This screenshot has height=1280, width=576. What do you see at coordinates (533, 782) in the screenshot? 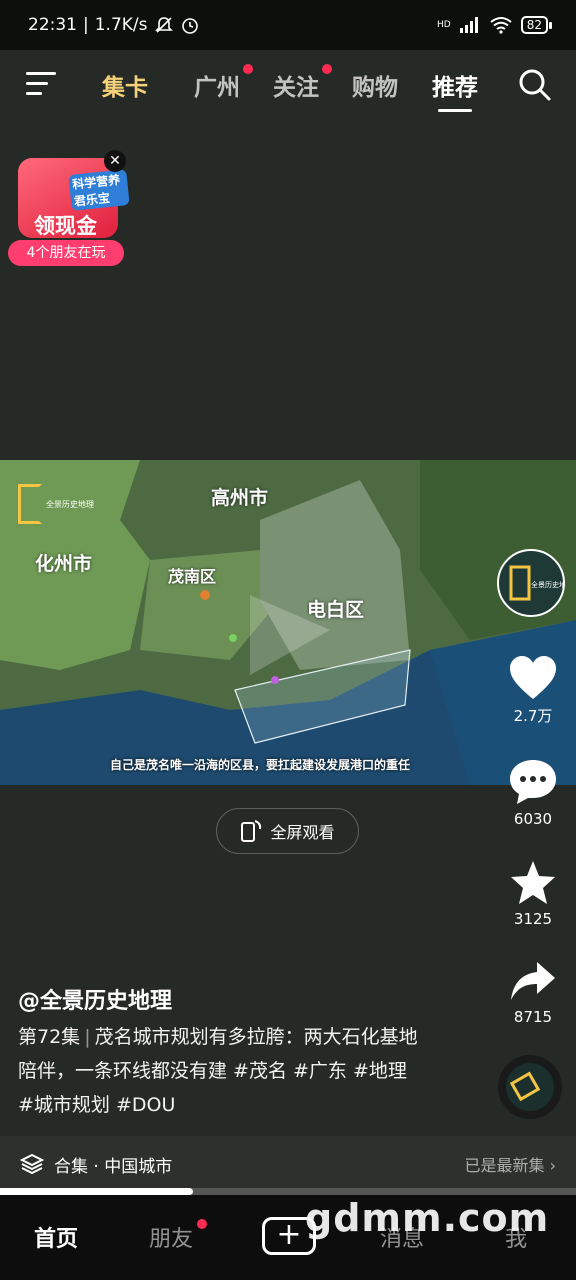
I see `comment-icon` at bounding box center [533, 782].